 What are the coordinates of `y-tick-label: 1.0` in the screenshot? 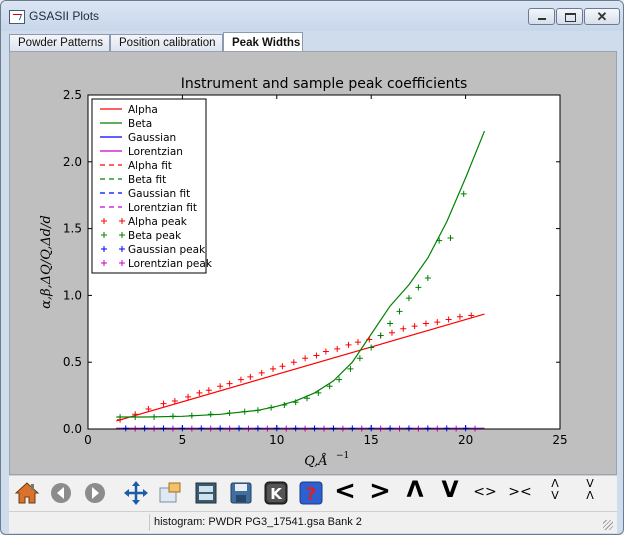 It's located at (72, 295).